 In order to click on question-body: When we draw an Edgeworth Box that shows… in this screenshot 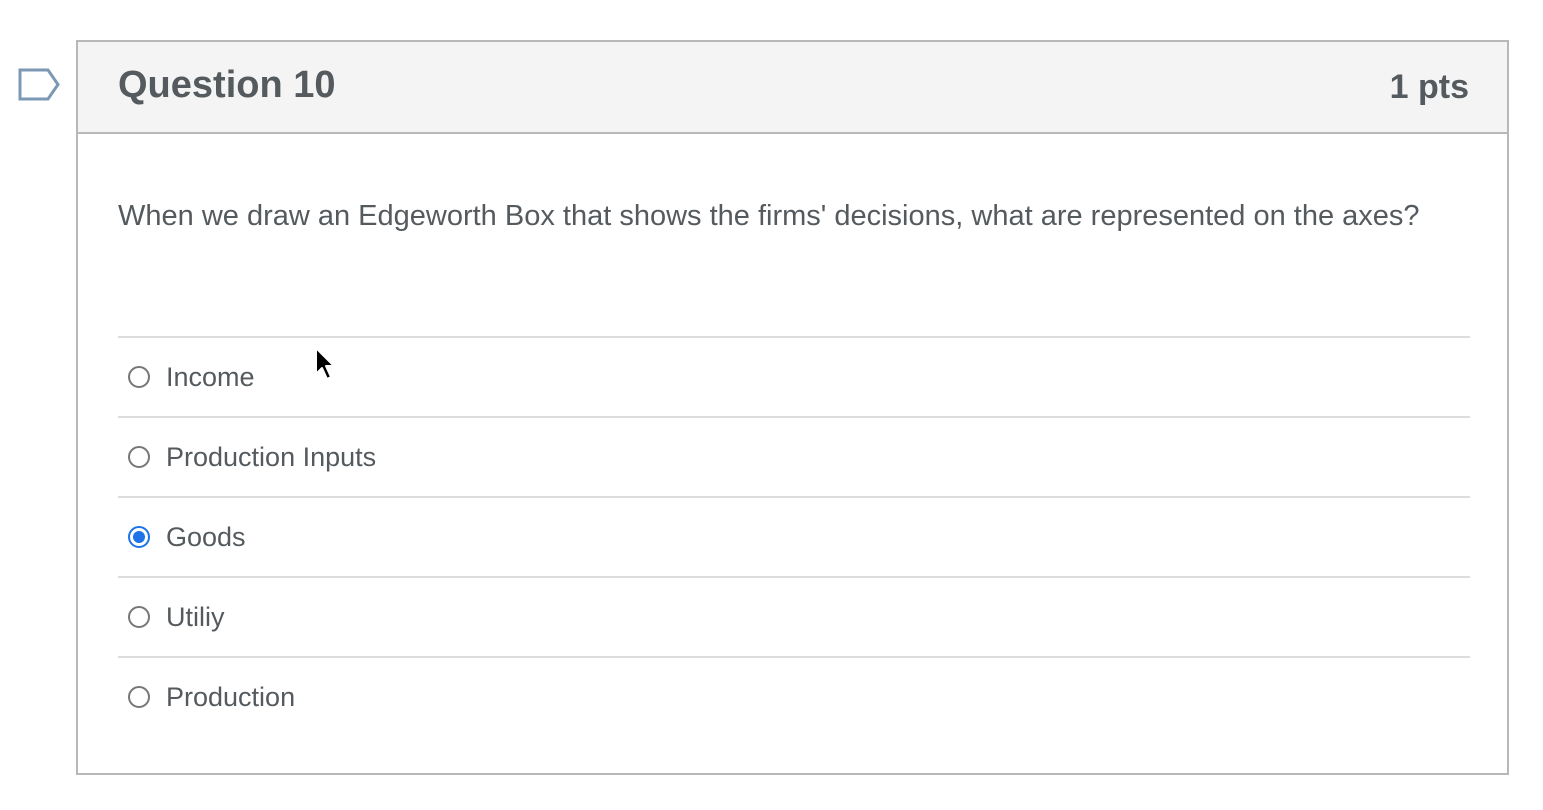, I will do `click(794, 216)`.